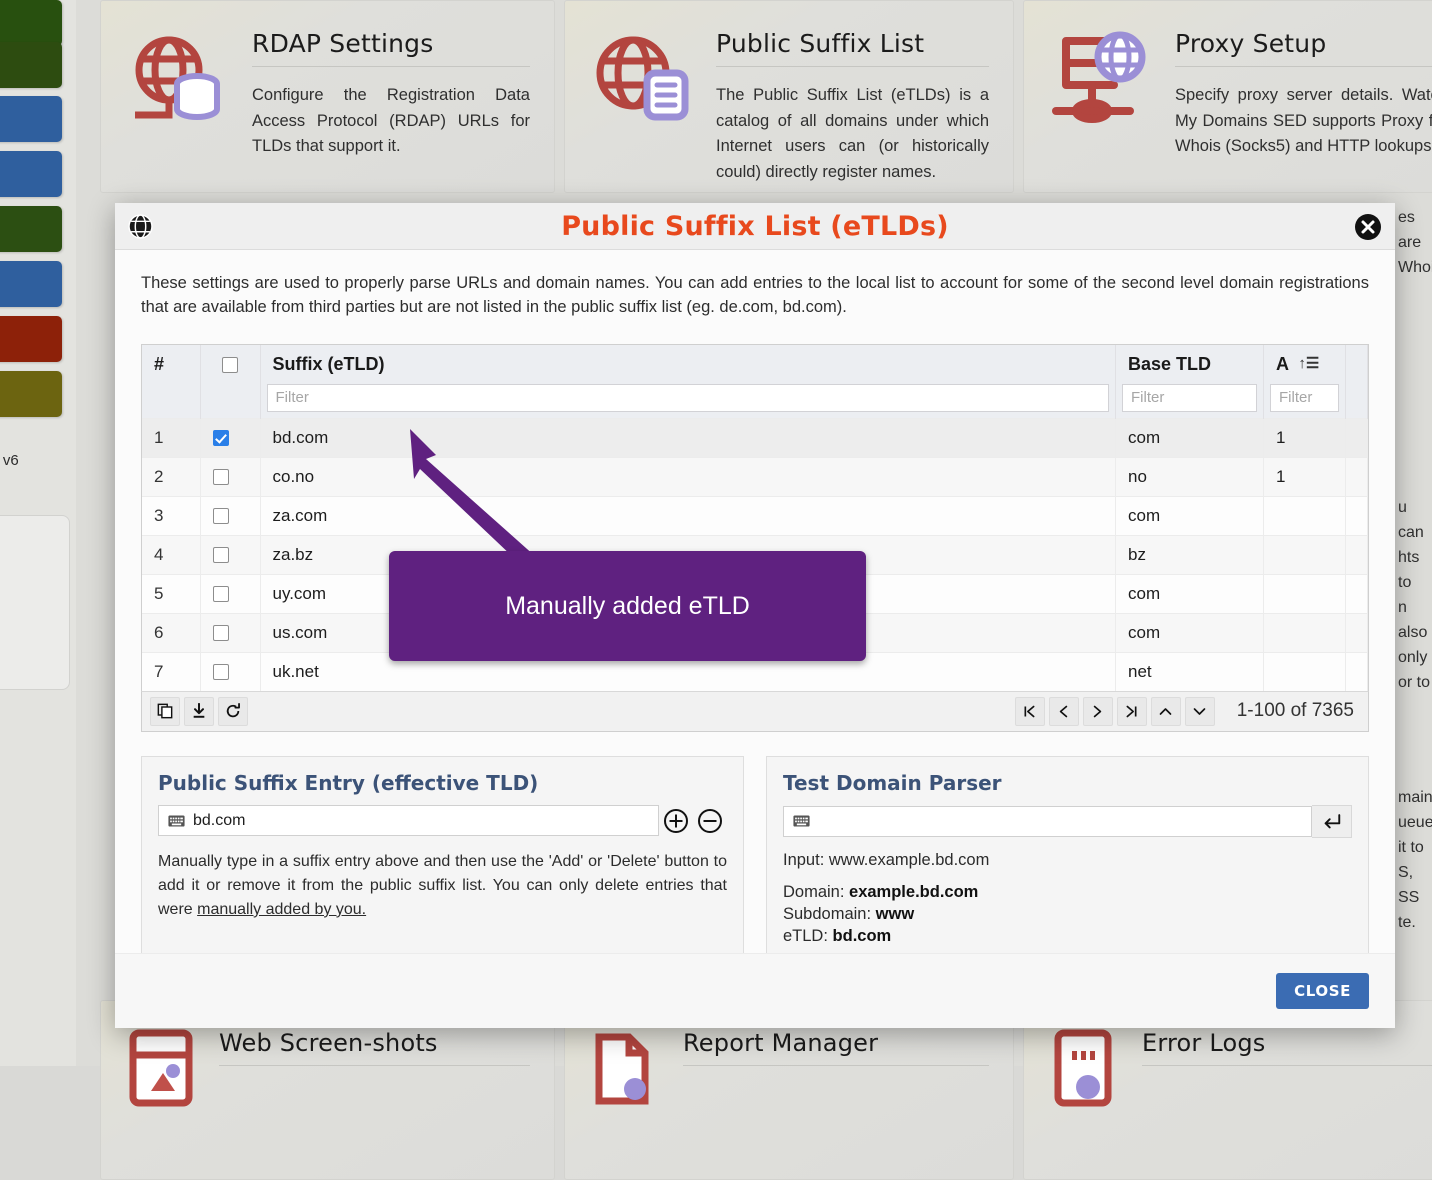 Image resolution: width=1432 pixels, height=1180 pixels. Describe the element at coordinates (895, 913) in the screenshot. I see `parser-subdomain-value: www` at that location.